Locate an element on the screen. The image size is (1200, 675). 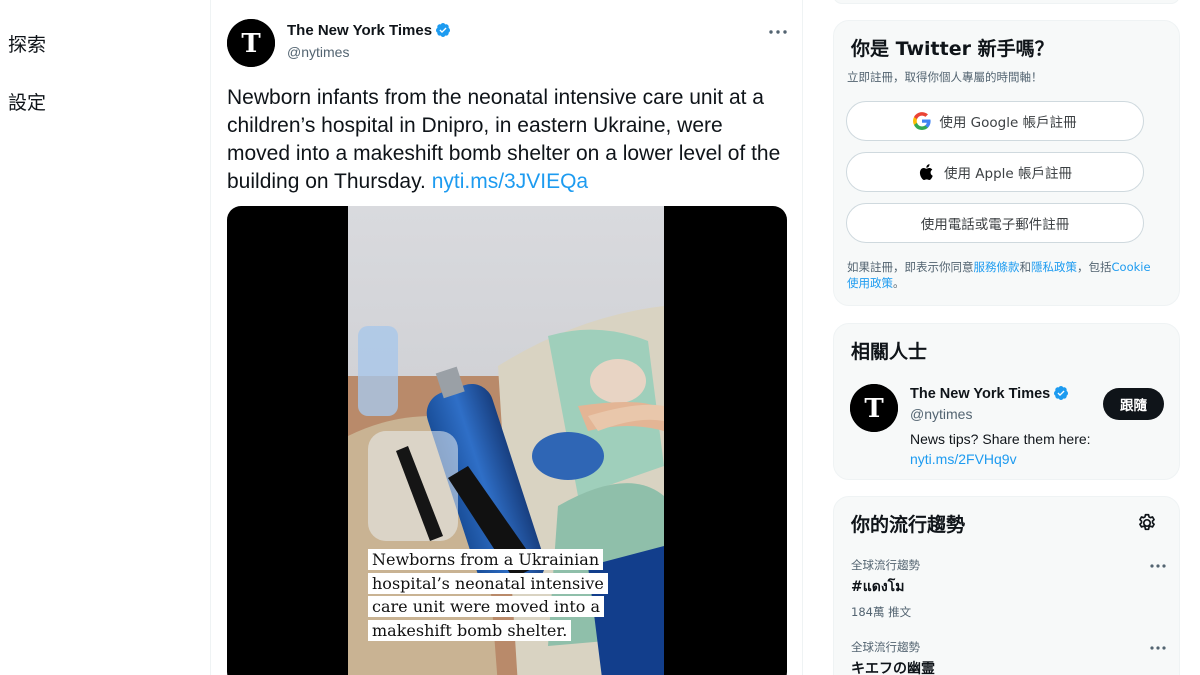
author-avatar: T is located at coordinates (251, 43).